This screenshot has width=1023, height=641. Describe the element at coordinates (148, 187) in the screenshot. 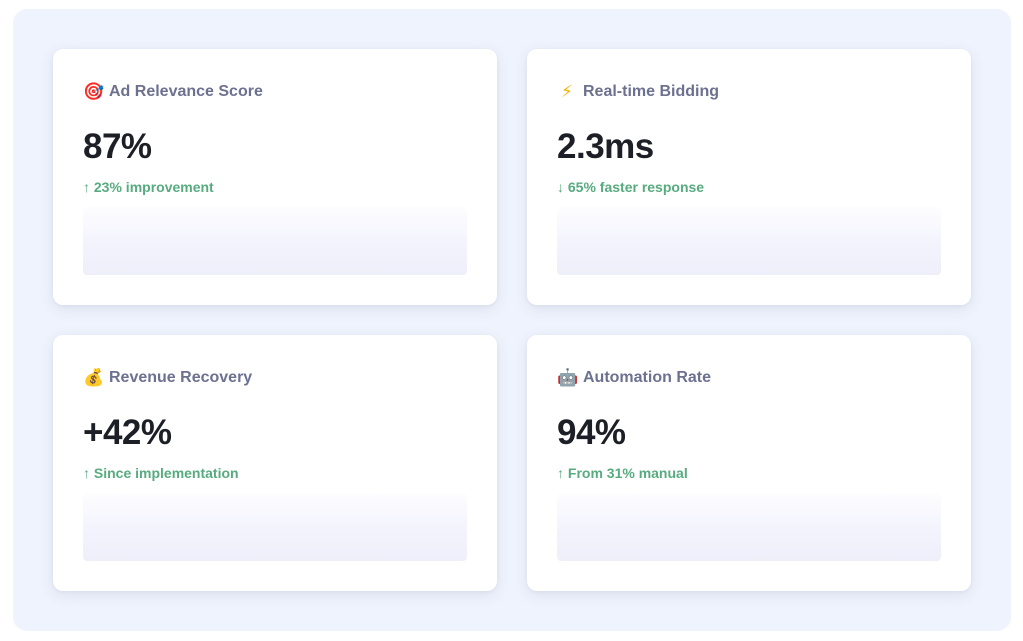

I see `metric-delta: ↑ 23% improvement` at that location.